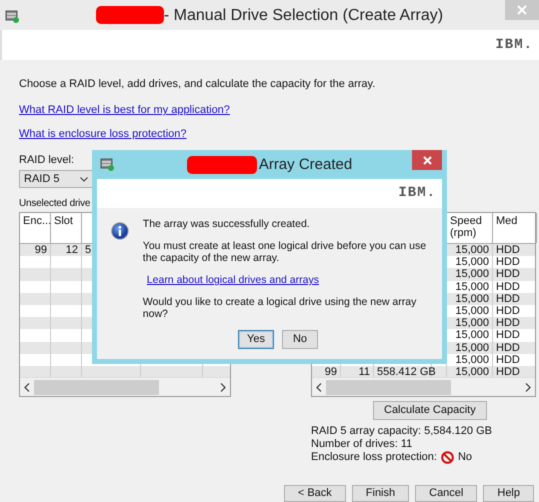  I want to click on column-header: Slot, so click(66, 228).